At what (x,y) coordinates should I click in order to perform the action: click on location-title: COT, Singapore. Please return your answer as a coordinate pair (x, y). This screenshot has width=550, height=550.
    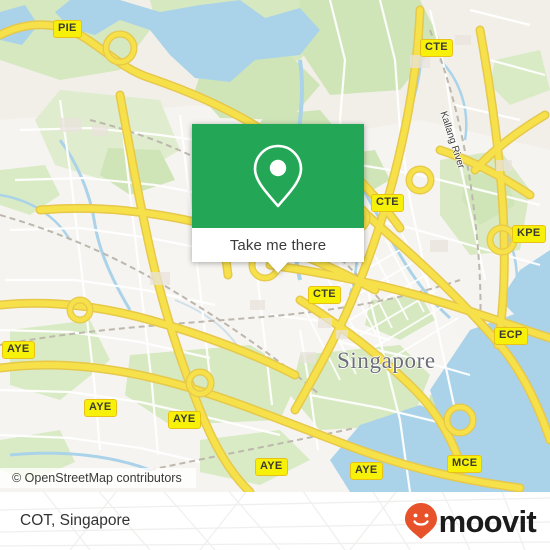
    Looking at the image, I should click on (75, 520).